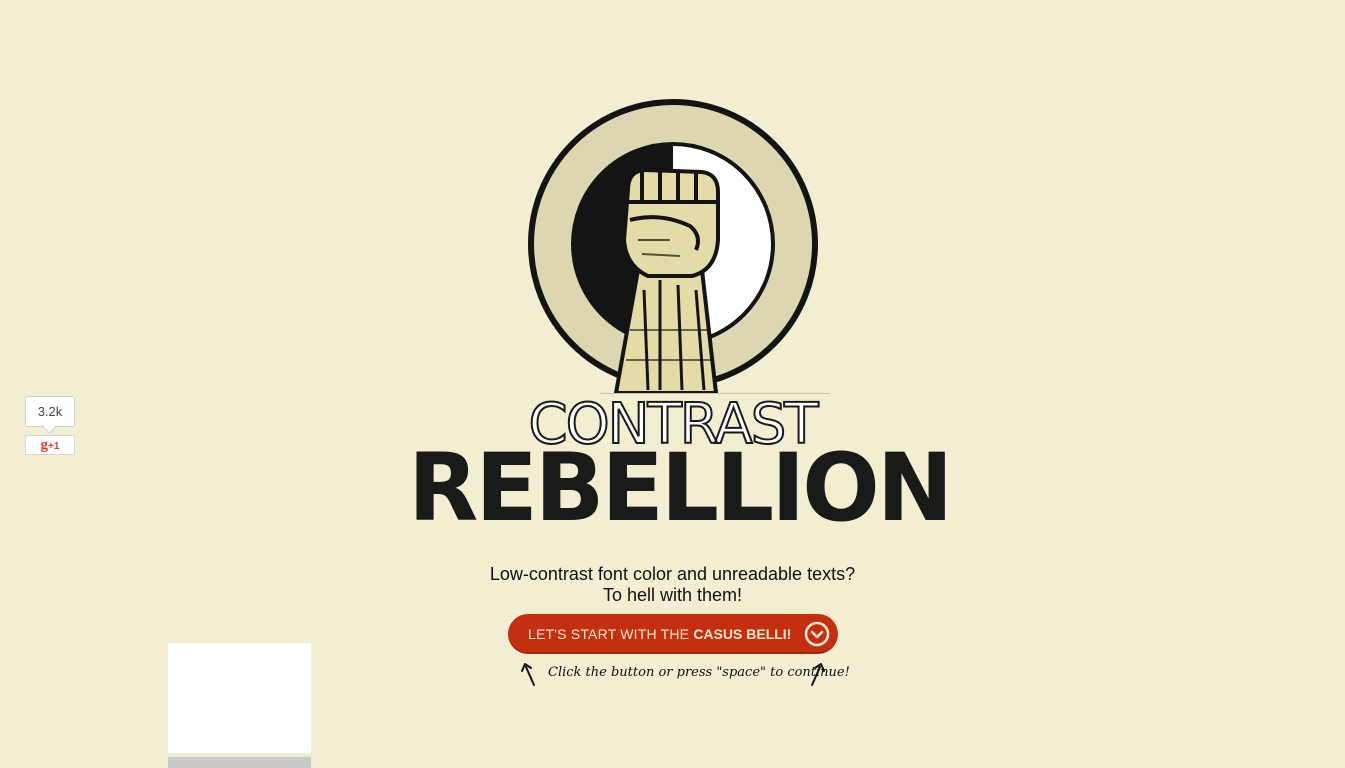 The height and width of the screenshot is (768, 1345). What do you see at coordinates (673, 246) in the screenshot?
I see `raised-fist-icon` at bounding box center [673, 246].